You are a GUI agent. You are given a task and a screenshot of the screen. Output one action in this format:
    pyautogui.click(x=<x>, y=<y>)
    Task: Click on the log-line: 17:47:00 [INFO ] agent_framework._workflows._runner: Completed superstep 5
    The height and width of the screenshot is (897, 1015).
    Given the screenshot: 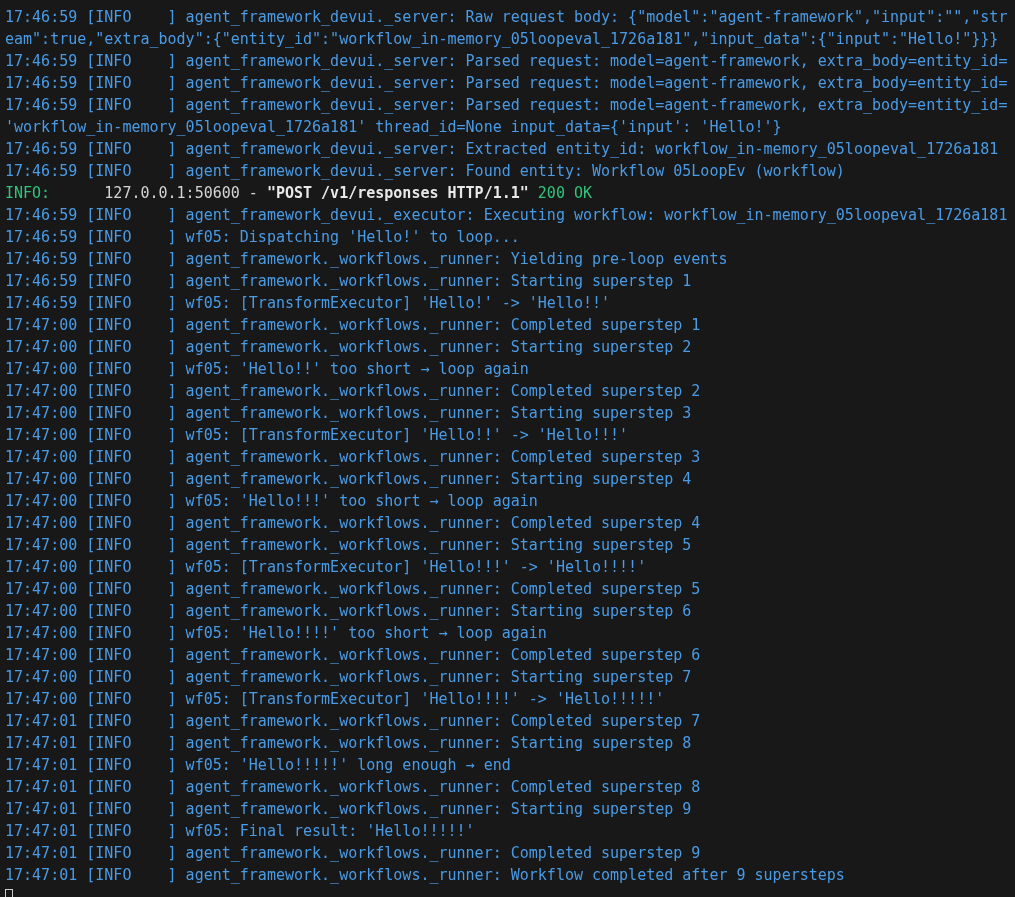 What is the action you would take?
    pyautogui.click(x=353, y=589)
    